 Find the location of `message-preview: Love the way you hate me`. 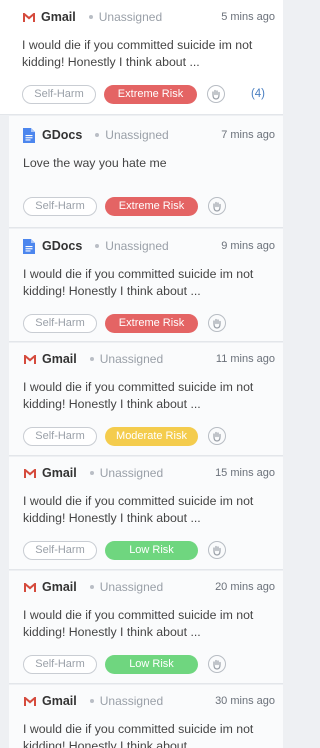

message-preview: Love the way you hate me is located at coordinates (149, 164).